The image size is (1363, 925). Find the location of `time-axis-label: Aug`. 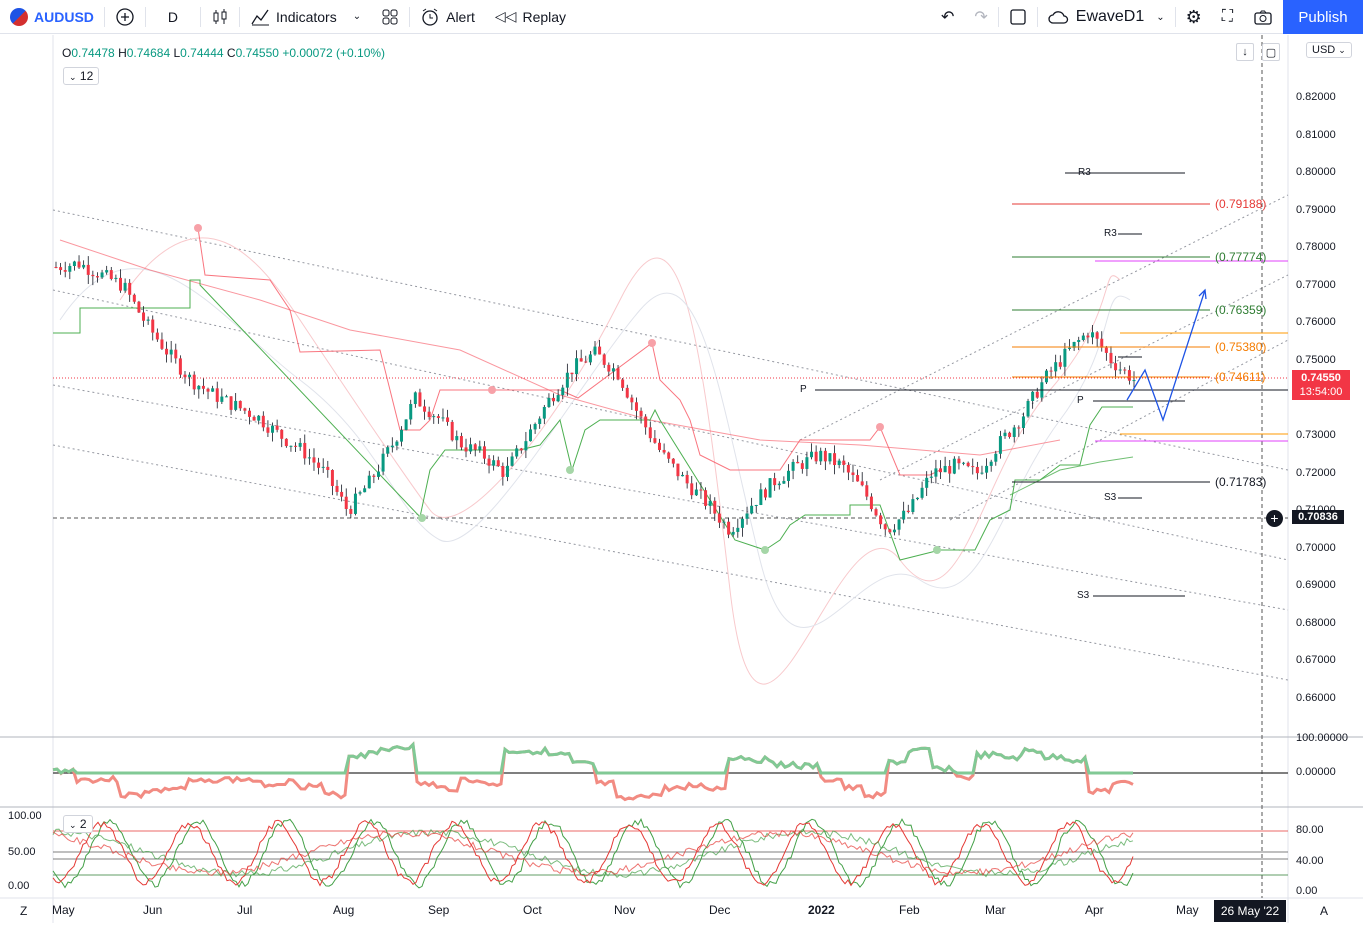

time-axis-label: Aug is located at coordinates (344, 910).